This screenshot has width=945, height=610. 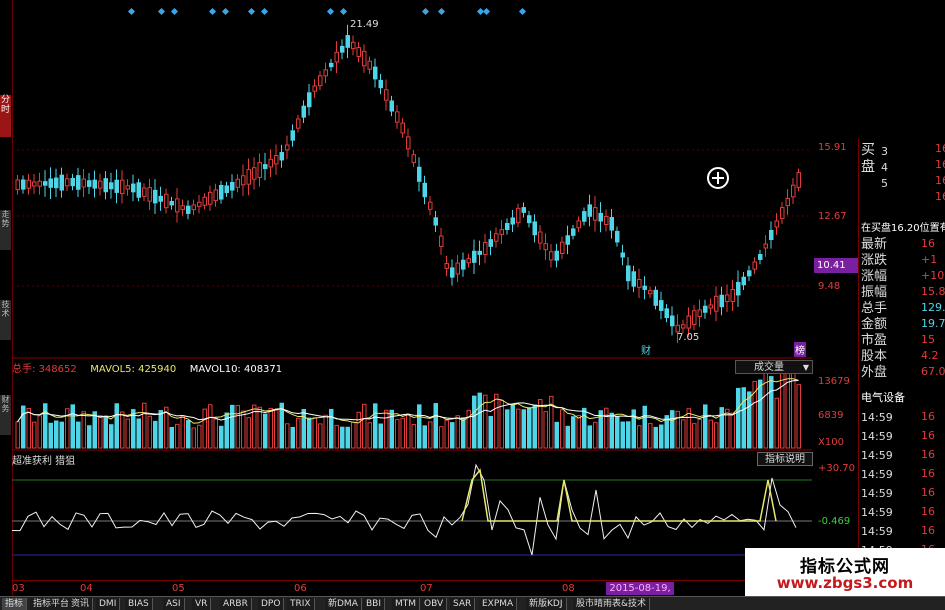 What do you see at coordinates (343, 604) in the screenshot?
I see `indicator-tab: 新DMA` at bounding box center [343, 604].